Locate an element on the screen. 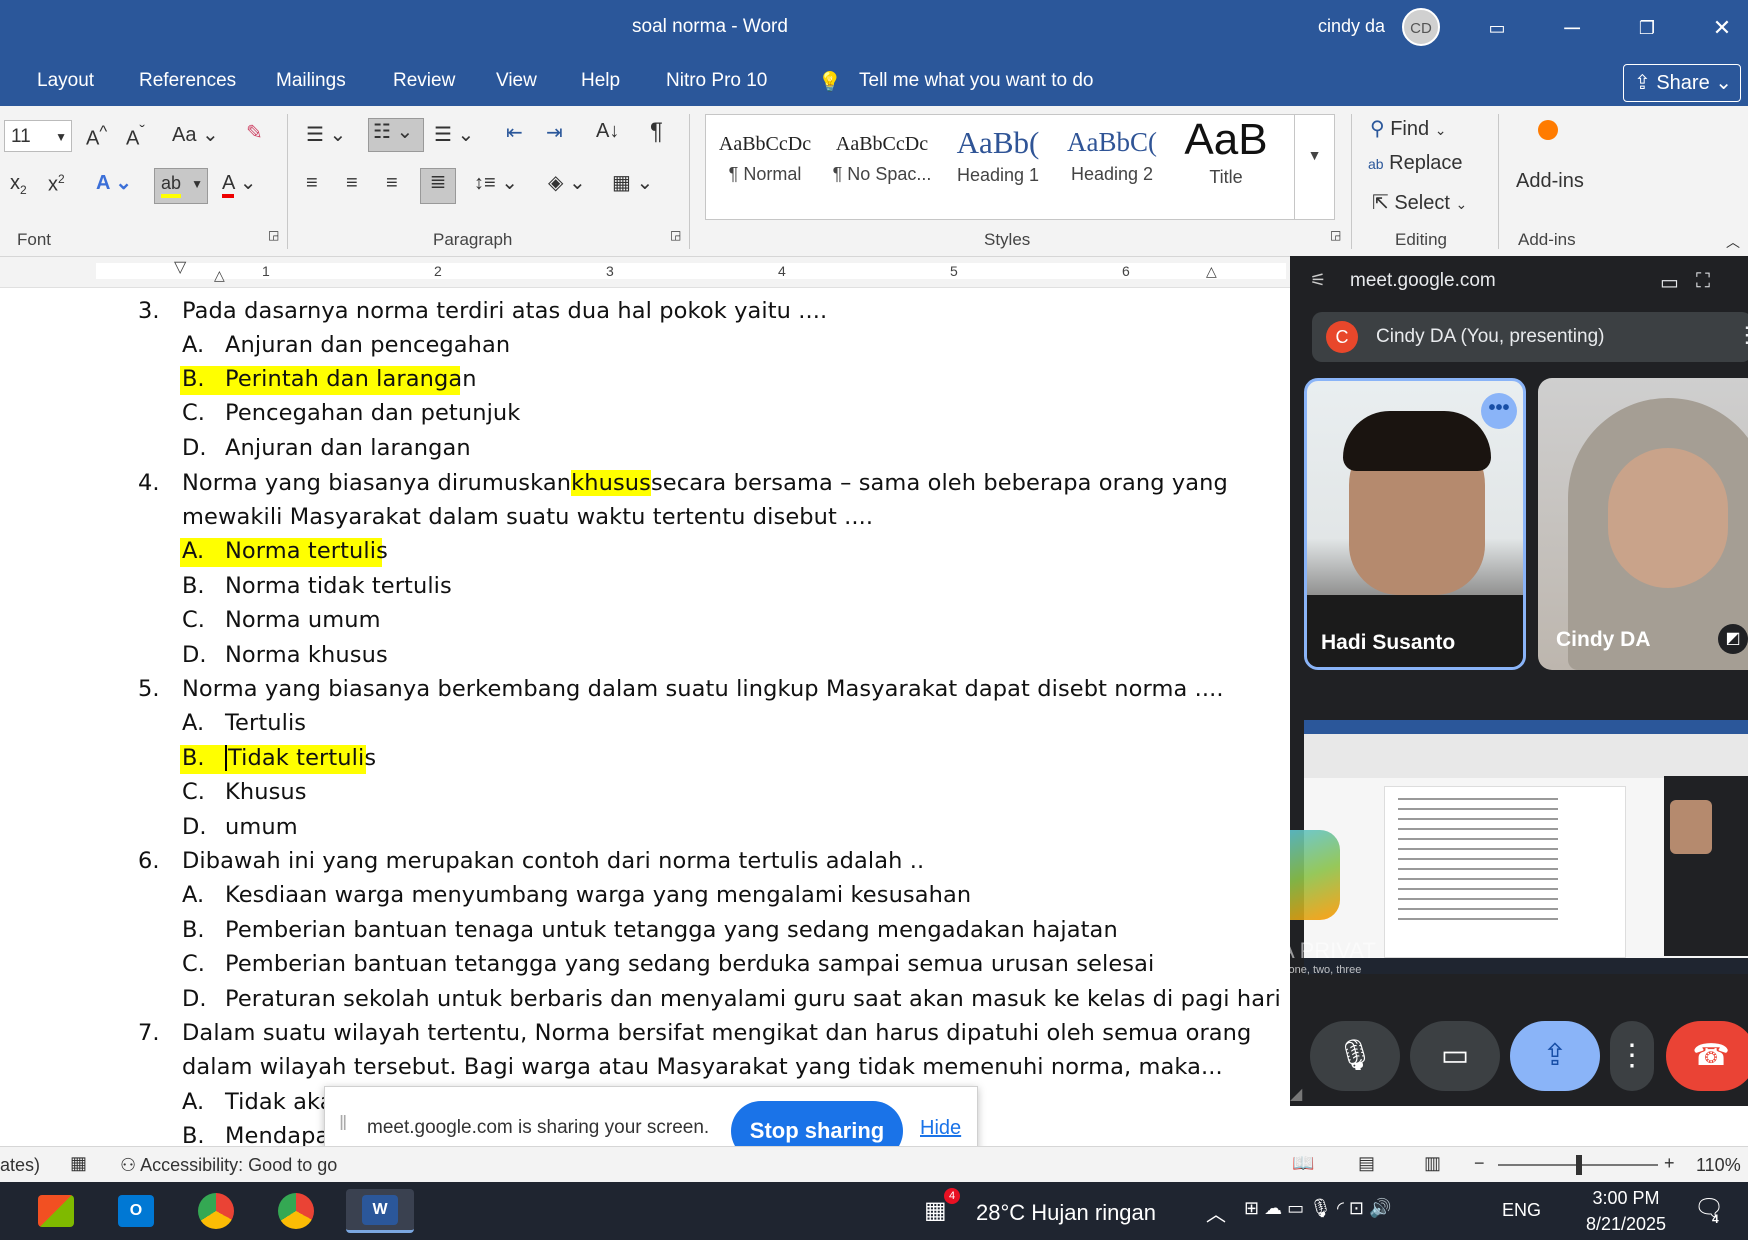 The width and height of the screenshot is (1748, 1240). participant-tile-hadi: ••• Hadi Susanto is located at coordinates (1415, 524).